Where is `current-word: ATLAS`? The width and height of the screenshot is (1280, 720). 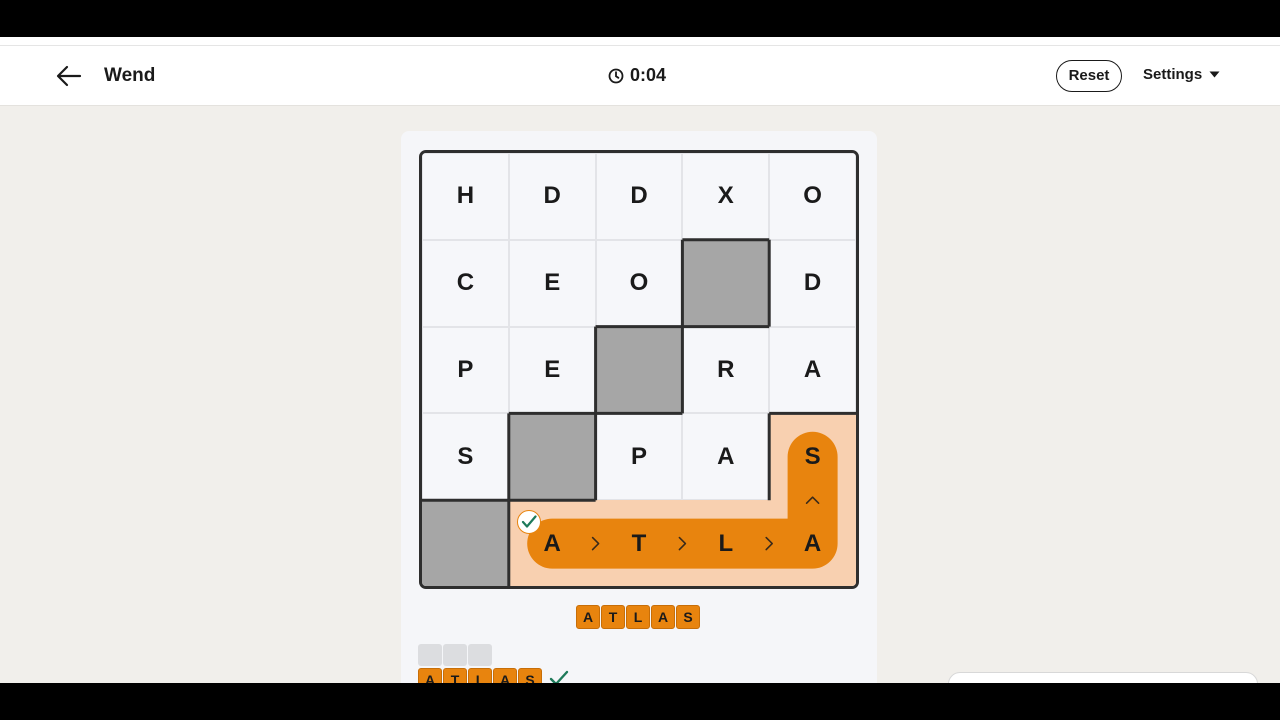
current-word: ATLAS is located at coordinates (638, 617).